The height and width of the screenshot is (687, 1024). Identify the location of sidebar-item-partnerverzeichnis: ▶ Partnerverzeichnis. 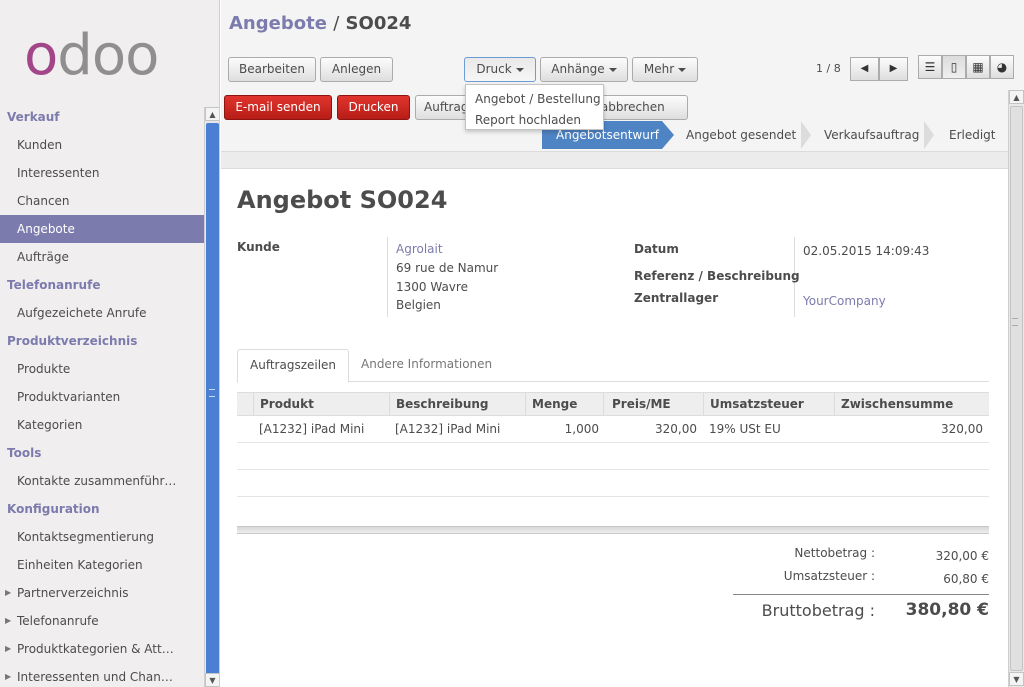
(102, 593).